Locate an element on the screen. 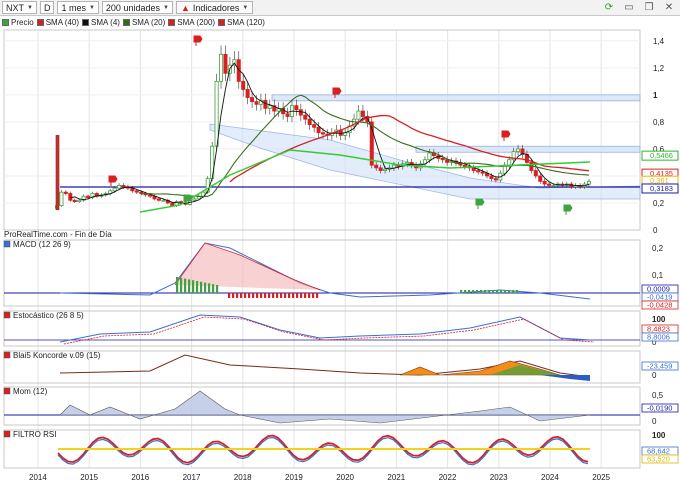 Image resolution: width=680 pixels, height=483 pixels. restore-icon: ❐ is located at coordinates (649, 7).